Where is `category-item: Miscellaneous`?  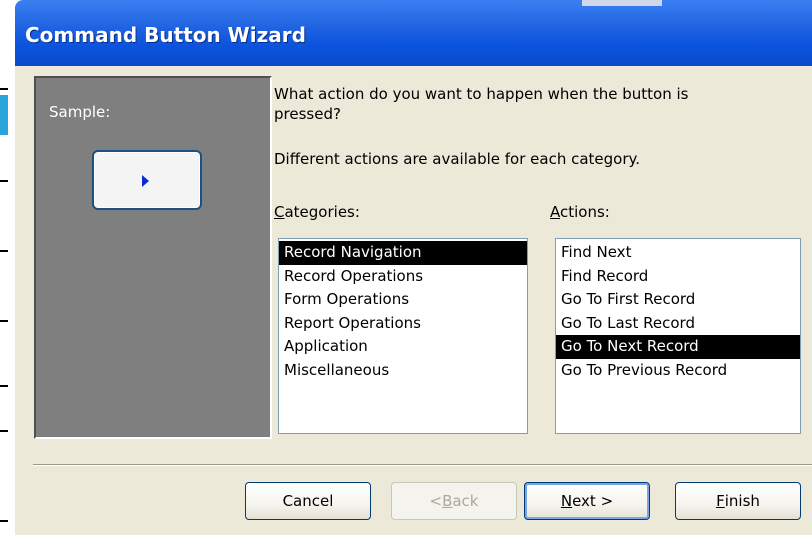
category-item: Miscellaneous is located at coordinates (403, 371).